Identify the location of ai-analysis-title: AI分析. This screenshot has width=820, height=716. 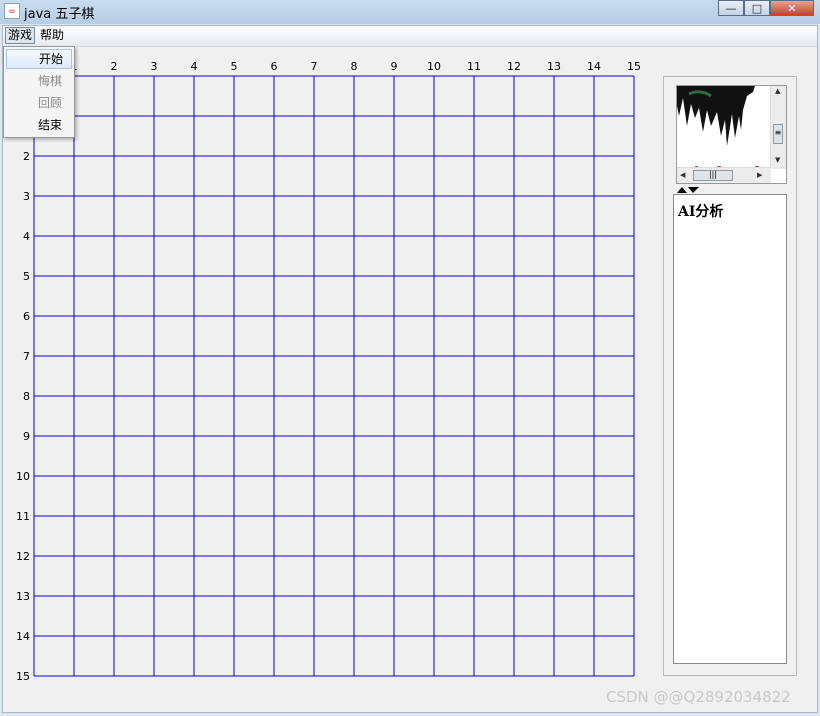
(701, 212).